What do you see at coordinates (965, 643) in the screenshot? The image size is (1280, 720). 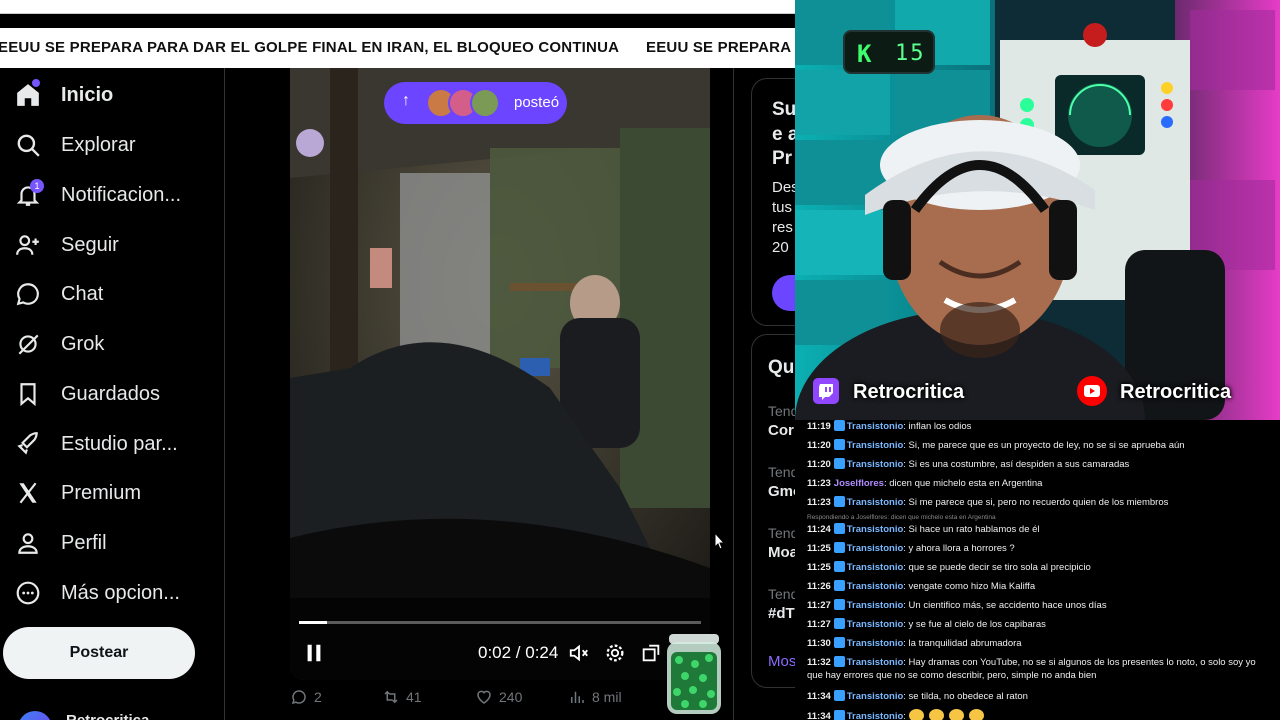 I see `chat-text: la tranquilidad abrumadora` at bounding box center [965, 643].